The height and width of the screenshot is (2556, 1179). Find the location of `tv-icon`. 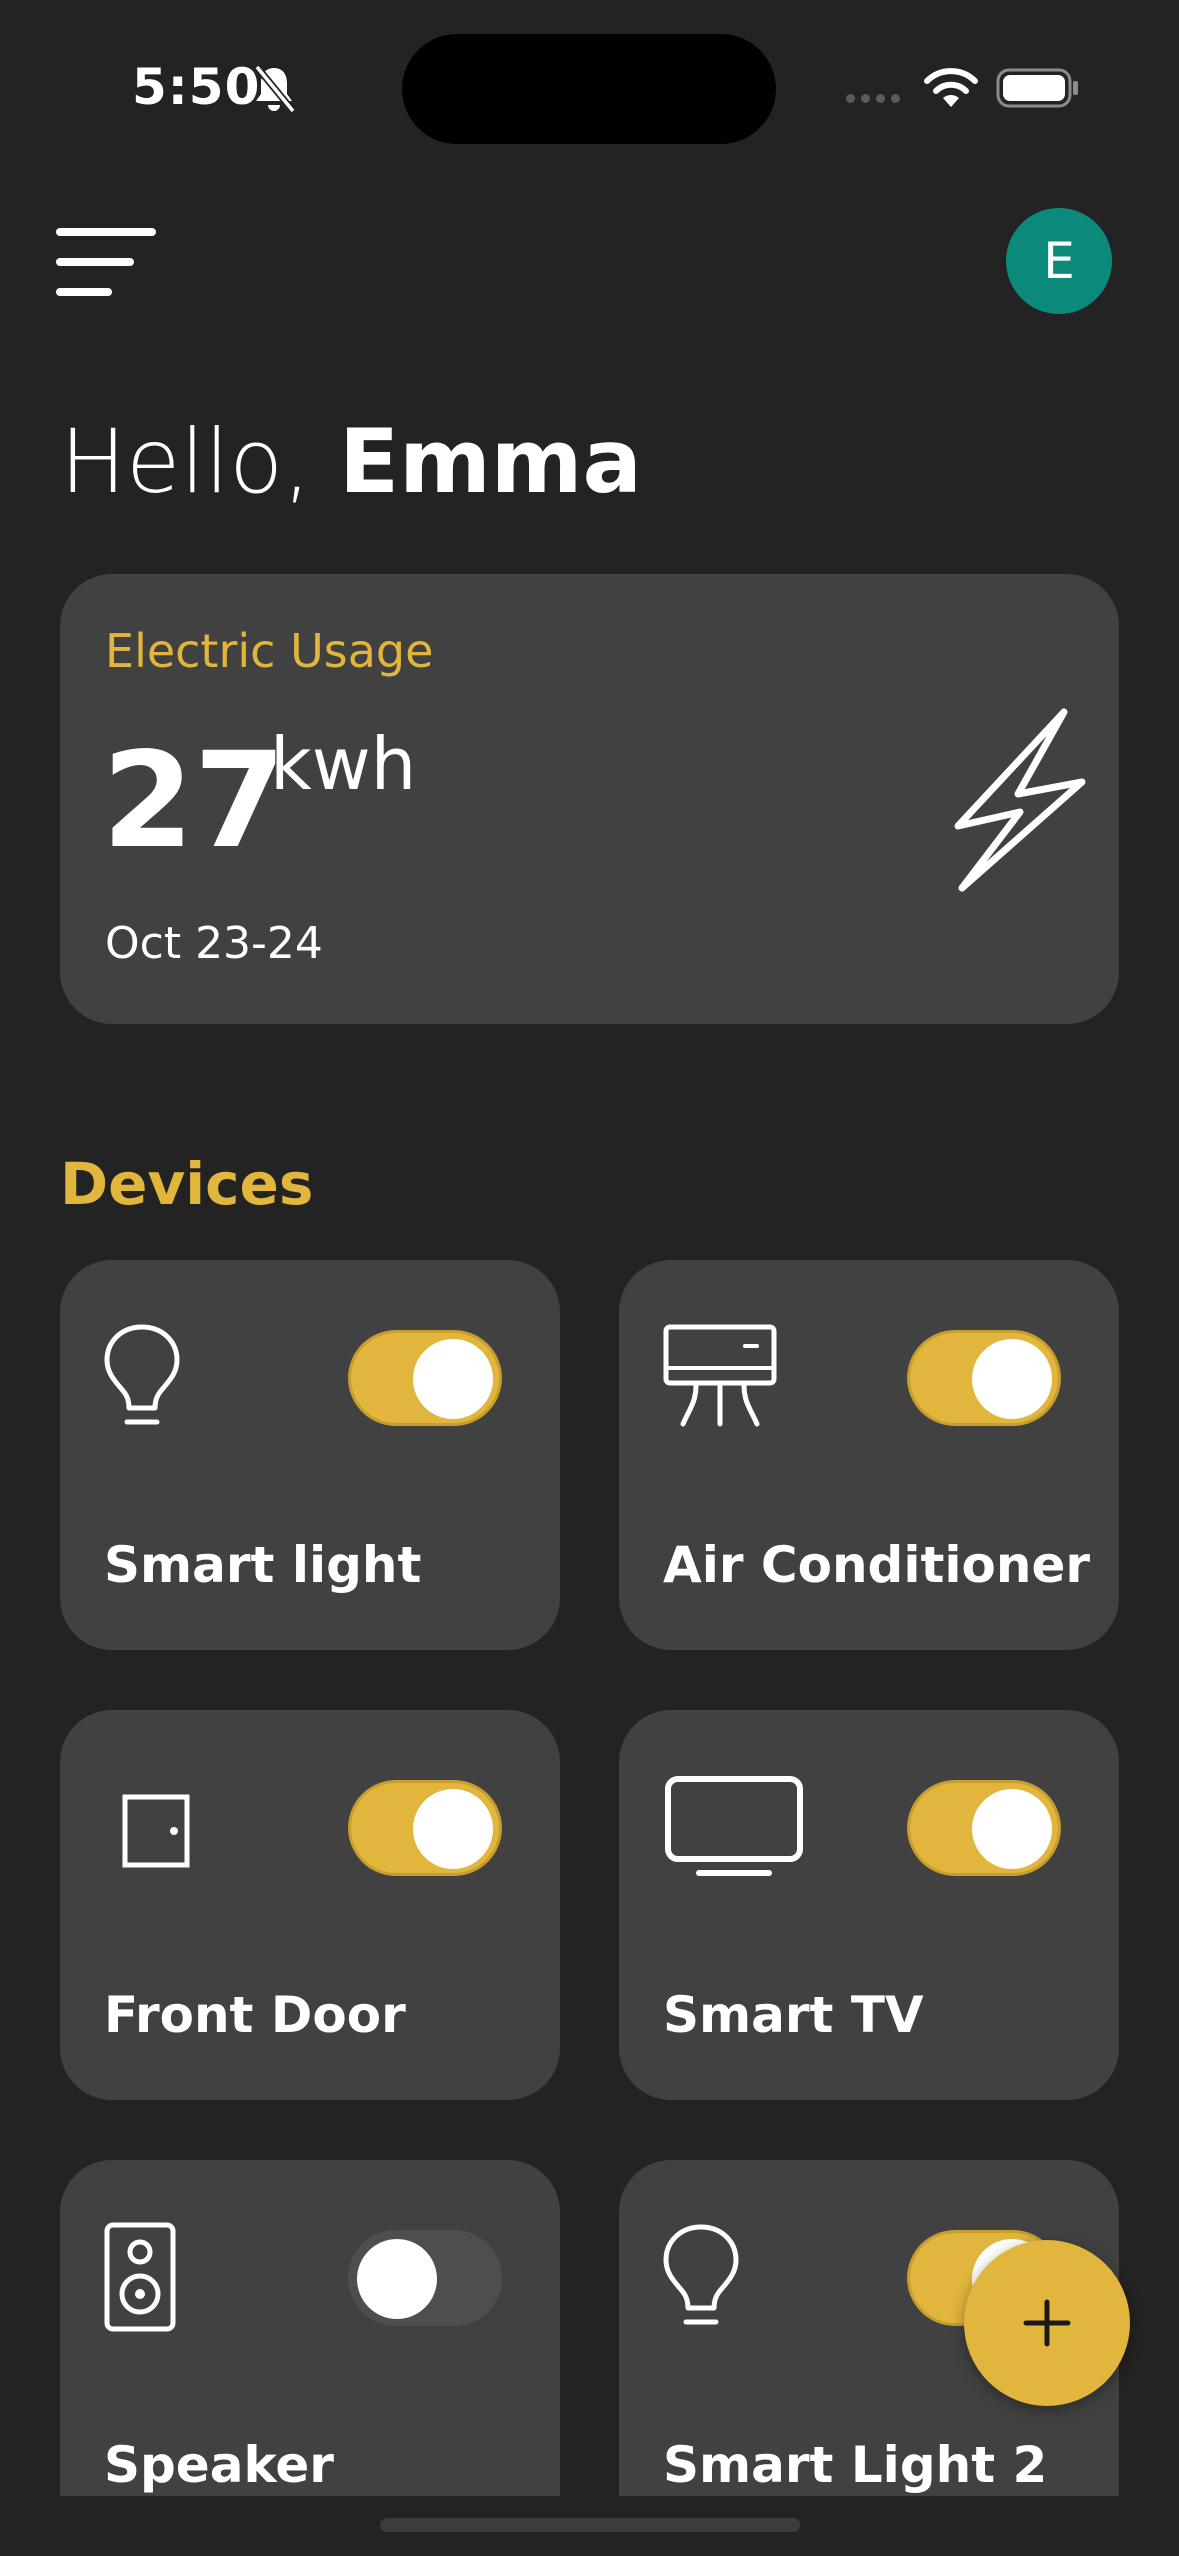

tv-icon is located at coordinates (734, 1826).